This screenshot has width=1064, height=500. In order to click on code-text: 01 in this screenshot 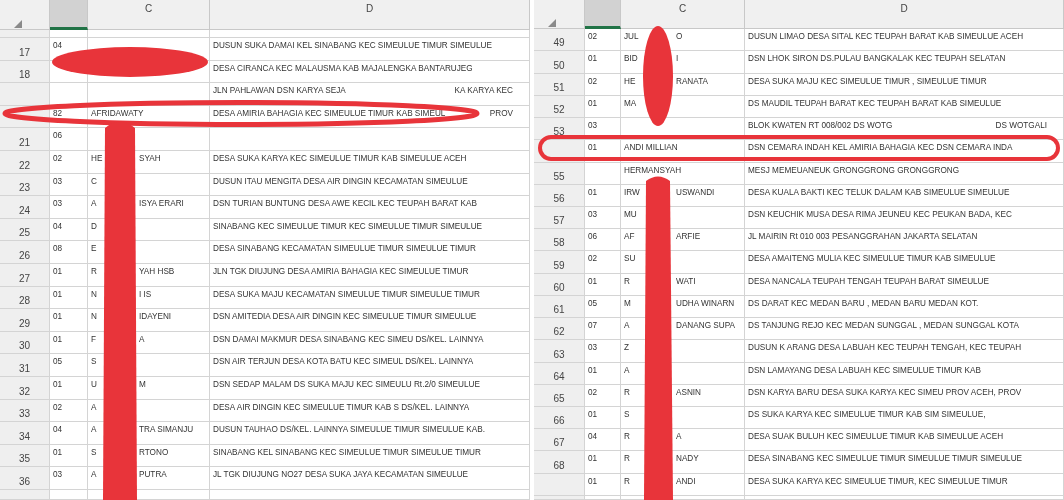, I will do `click(593, 414)`.